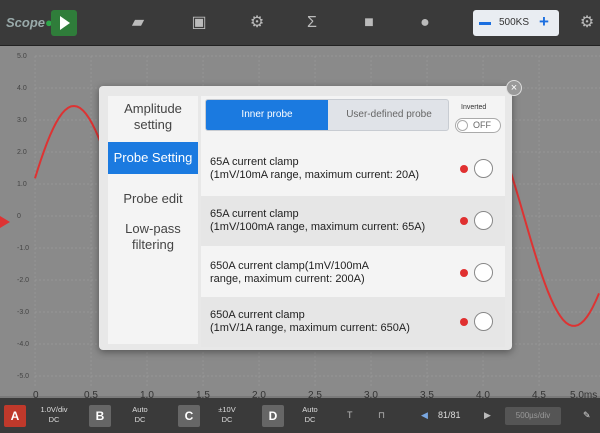 The height and width of the screenshot is (433, 600). Describe the element at coordinates (381, 415) in the screenshot. I see `pulse-icon: ⊓` at that location.